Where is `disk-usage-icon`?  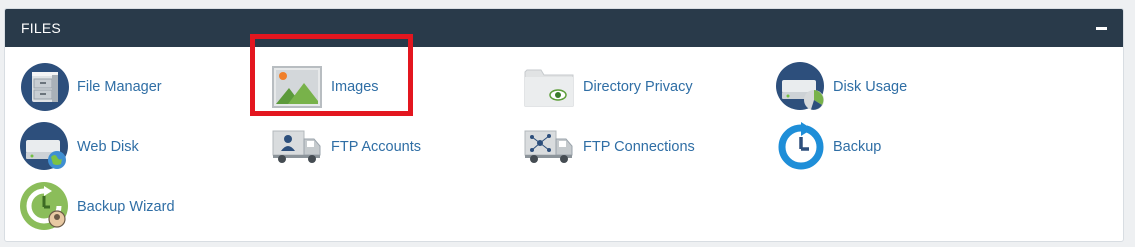 disk-usage-icon is located at coordinates (801, 87).